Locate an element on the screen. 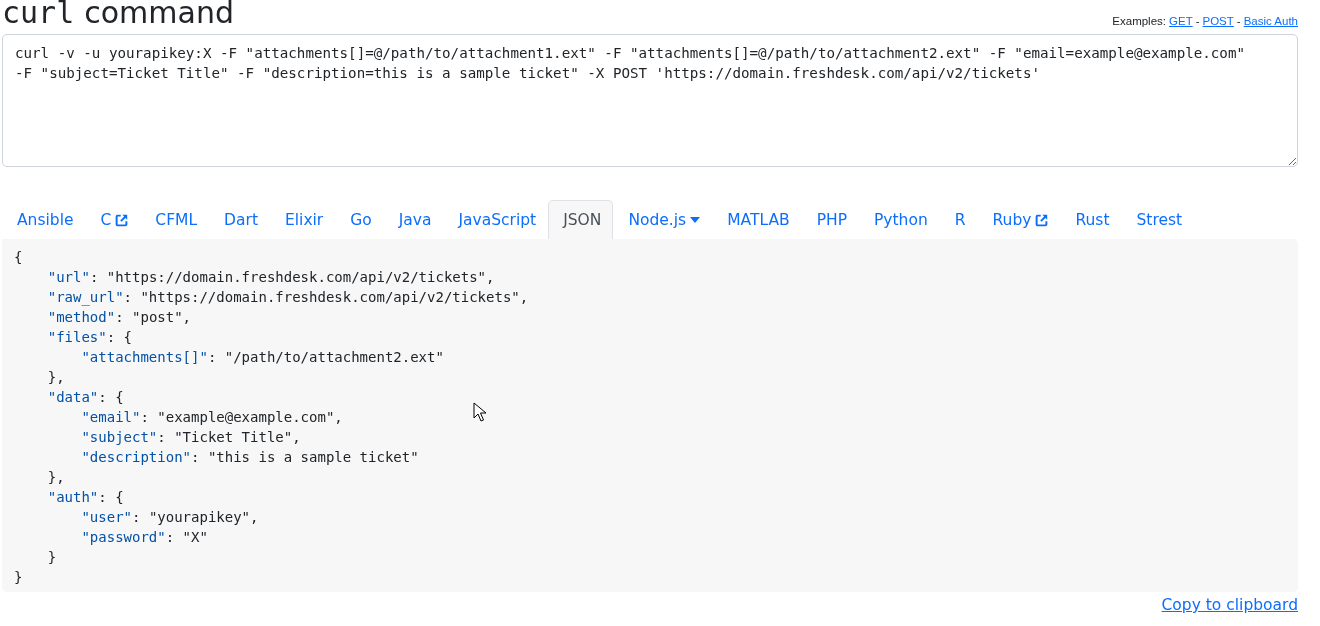 This screenshot has width=1320, height=626. code-line: "attachments[]": "/path/to/attachment2.ext" is located at coordinates (262, 357).